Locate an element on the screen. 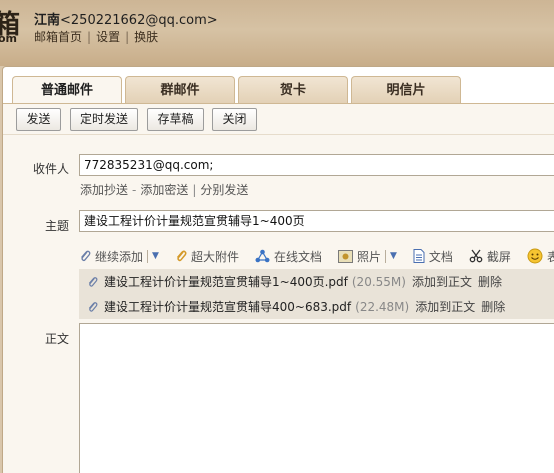 This screenshot has height=473, width=554. add-cc-link: 添加抄送 is located at coordinates (104, 190).